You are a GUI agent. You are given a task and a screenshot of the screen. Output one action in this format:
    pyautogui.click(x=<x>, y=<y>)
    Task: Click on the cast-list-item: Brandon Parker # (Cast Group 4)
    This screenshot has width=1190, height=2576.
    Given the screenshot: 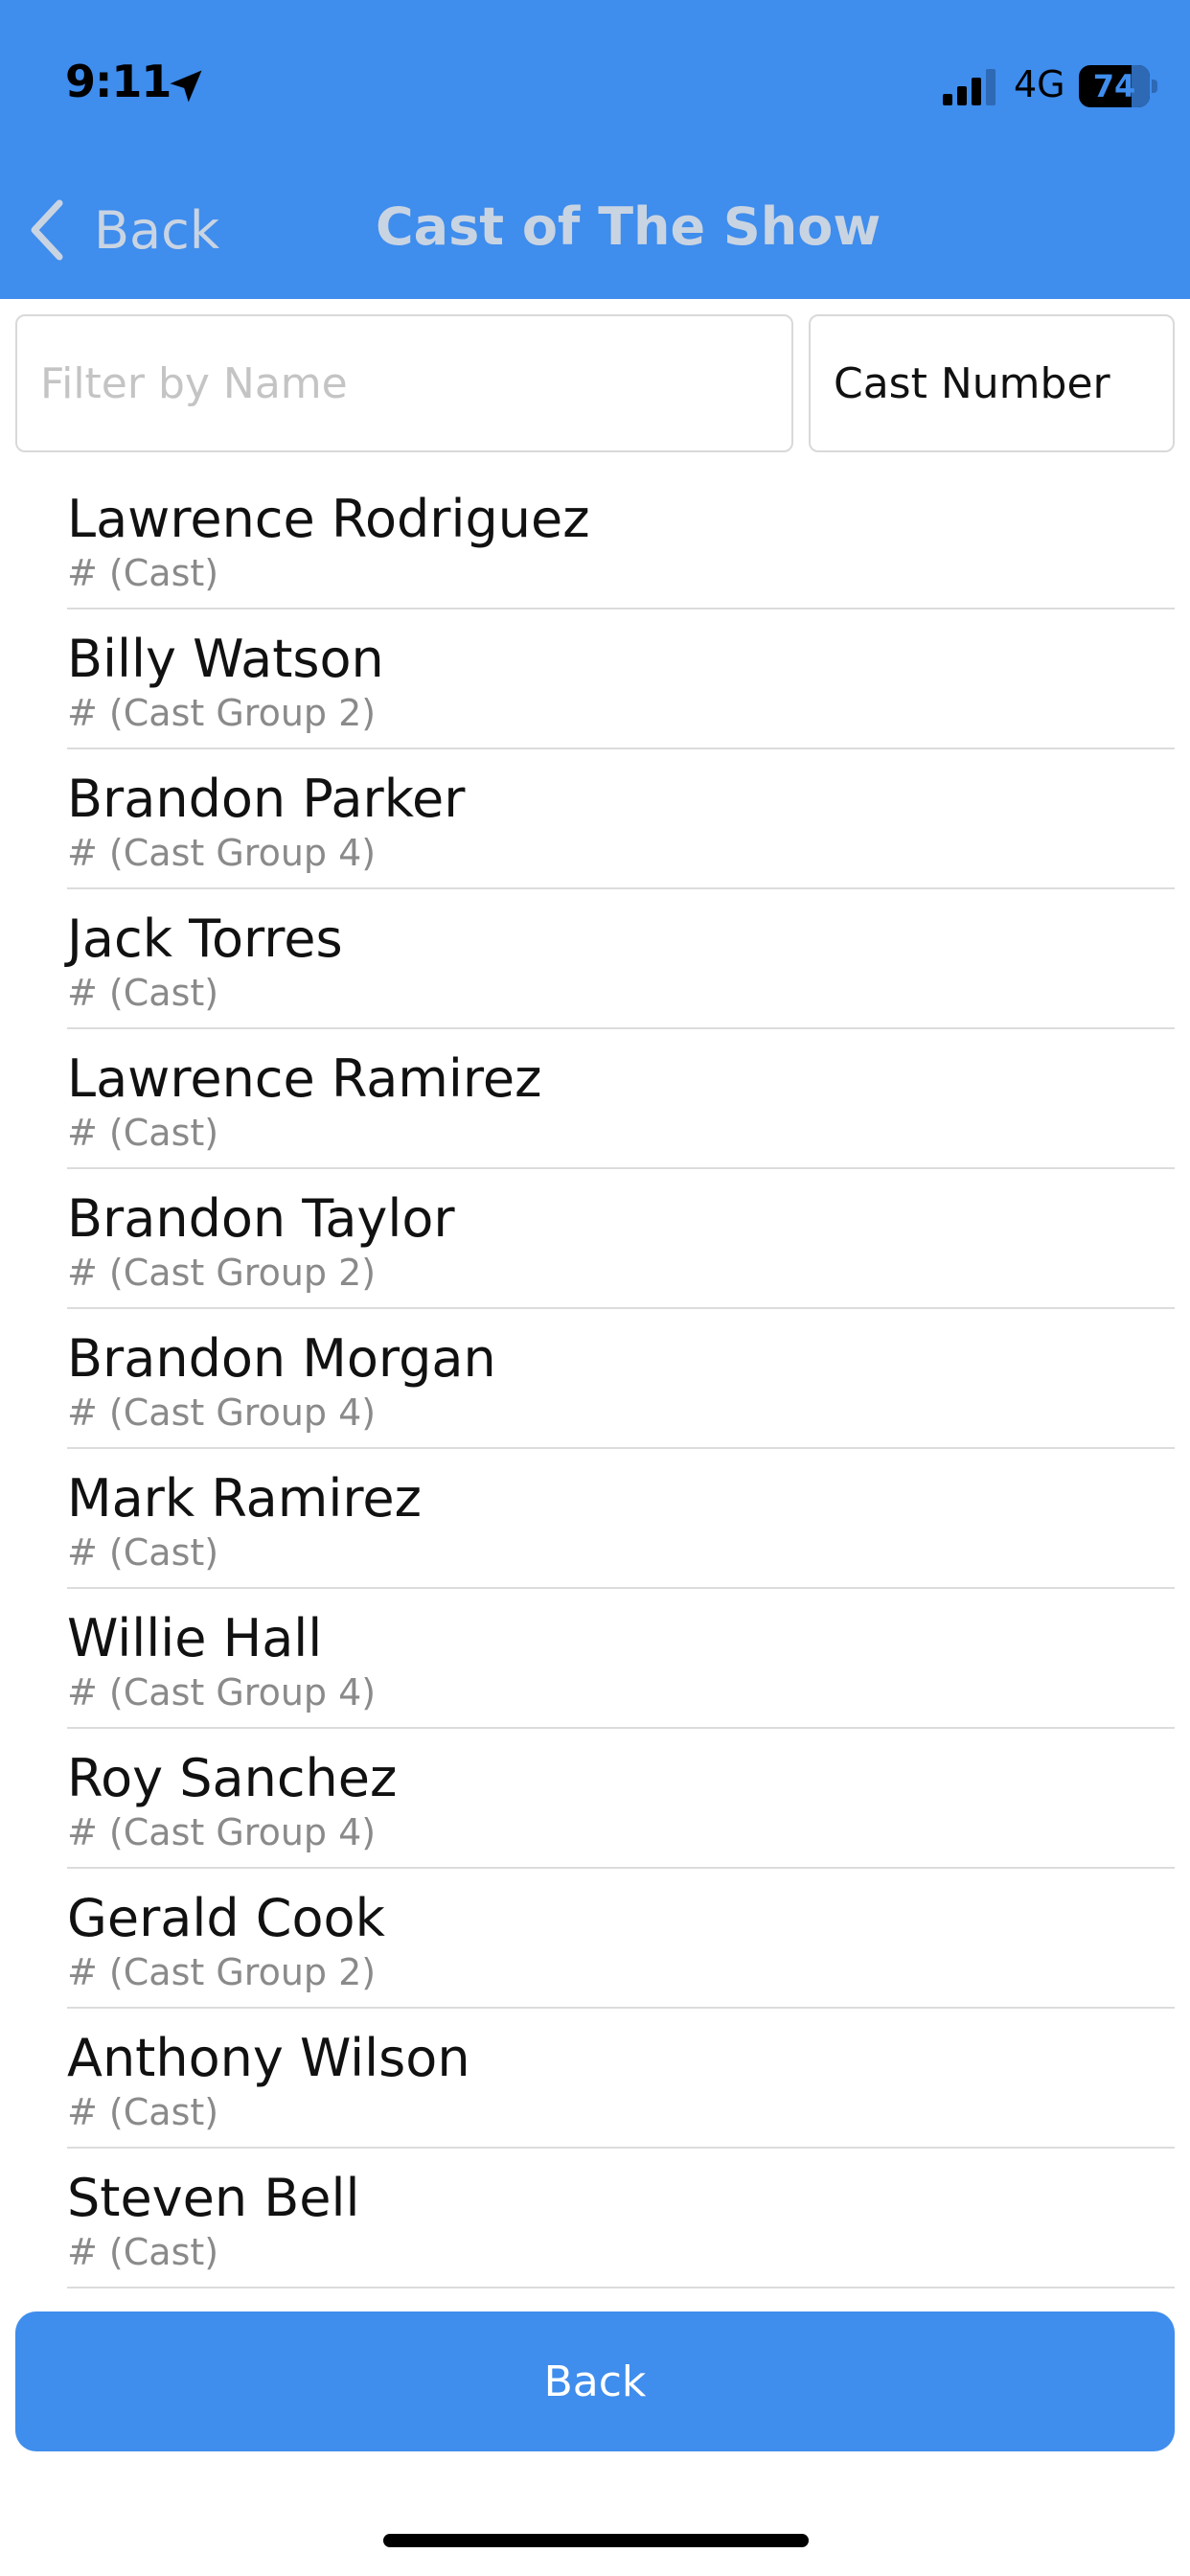 What is the action you would take?
    pyautogui.click(x=621, y=819)
    